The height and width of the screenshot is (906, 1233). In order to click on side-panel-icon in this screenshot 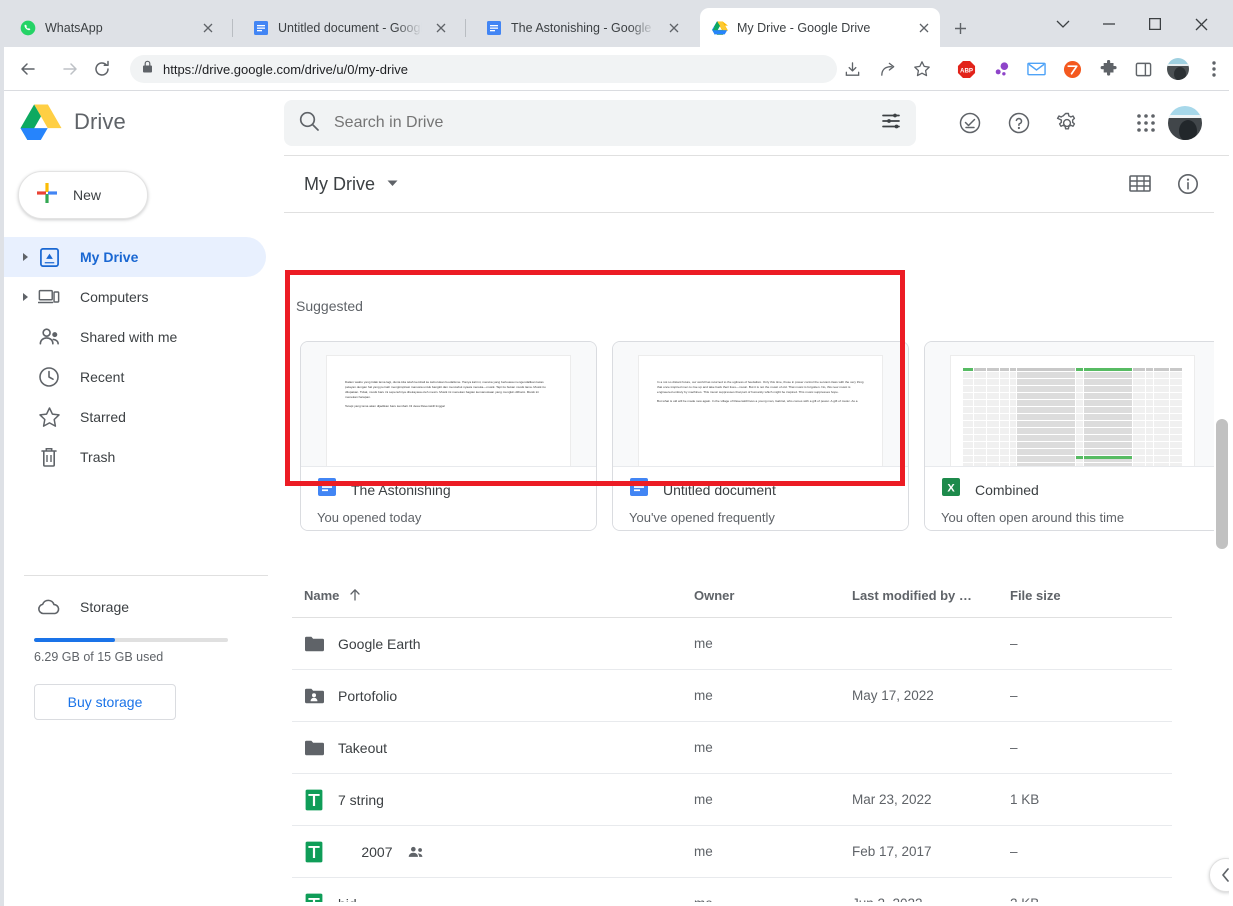, I will do `click(1143, 69)`.